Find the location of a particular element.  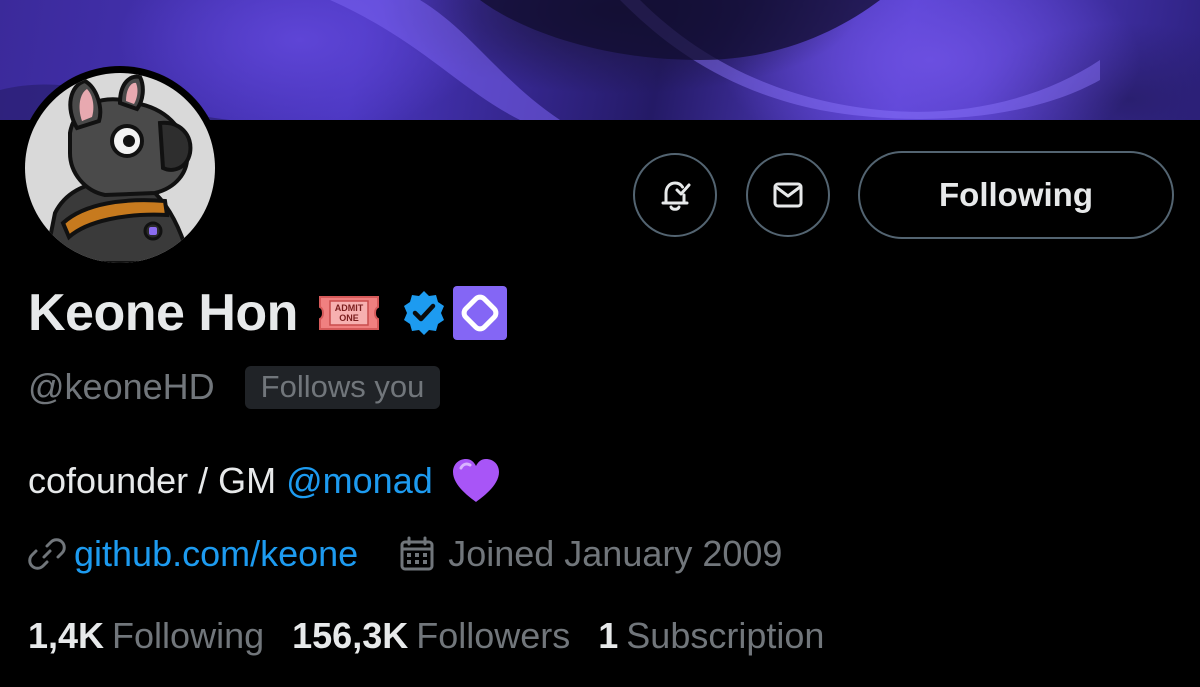

handle-row: @keoneHD Follows you is located at coordinates (234, 387).